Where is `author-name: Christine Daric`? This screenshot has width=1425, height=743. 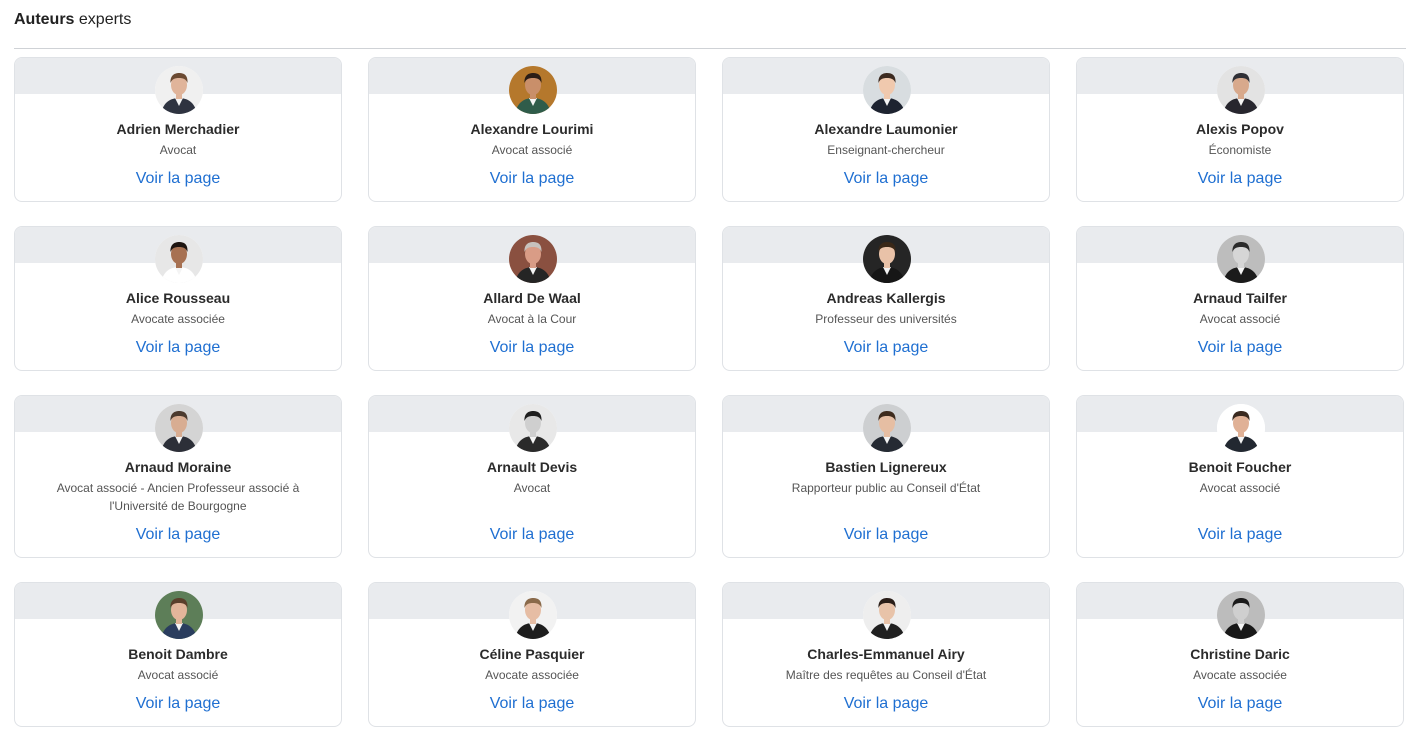 author-name: Christine Daric is located at coordinates (1240, 654).